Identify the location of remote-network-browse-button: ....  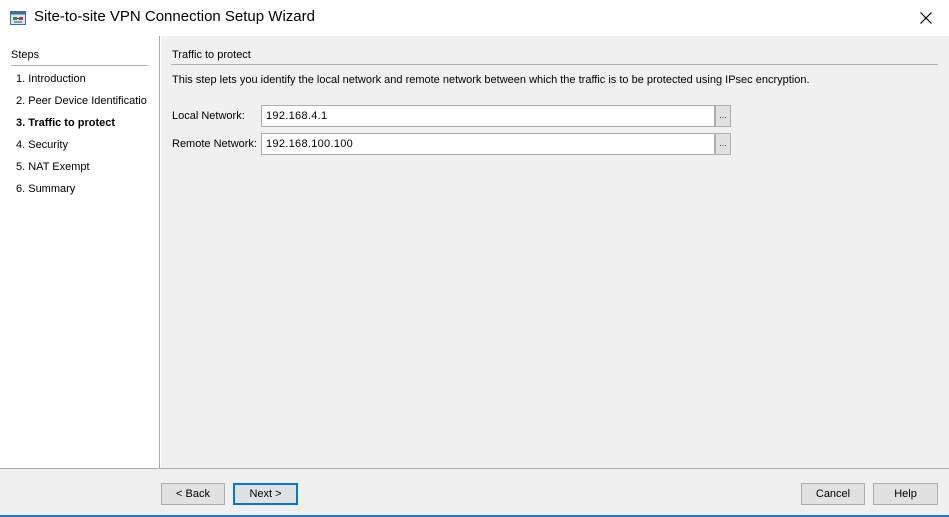
(723, 144).